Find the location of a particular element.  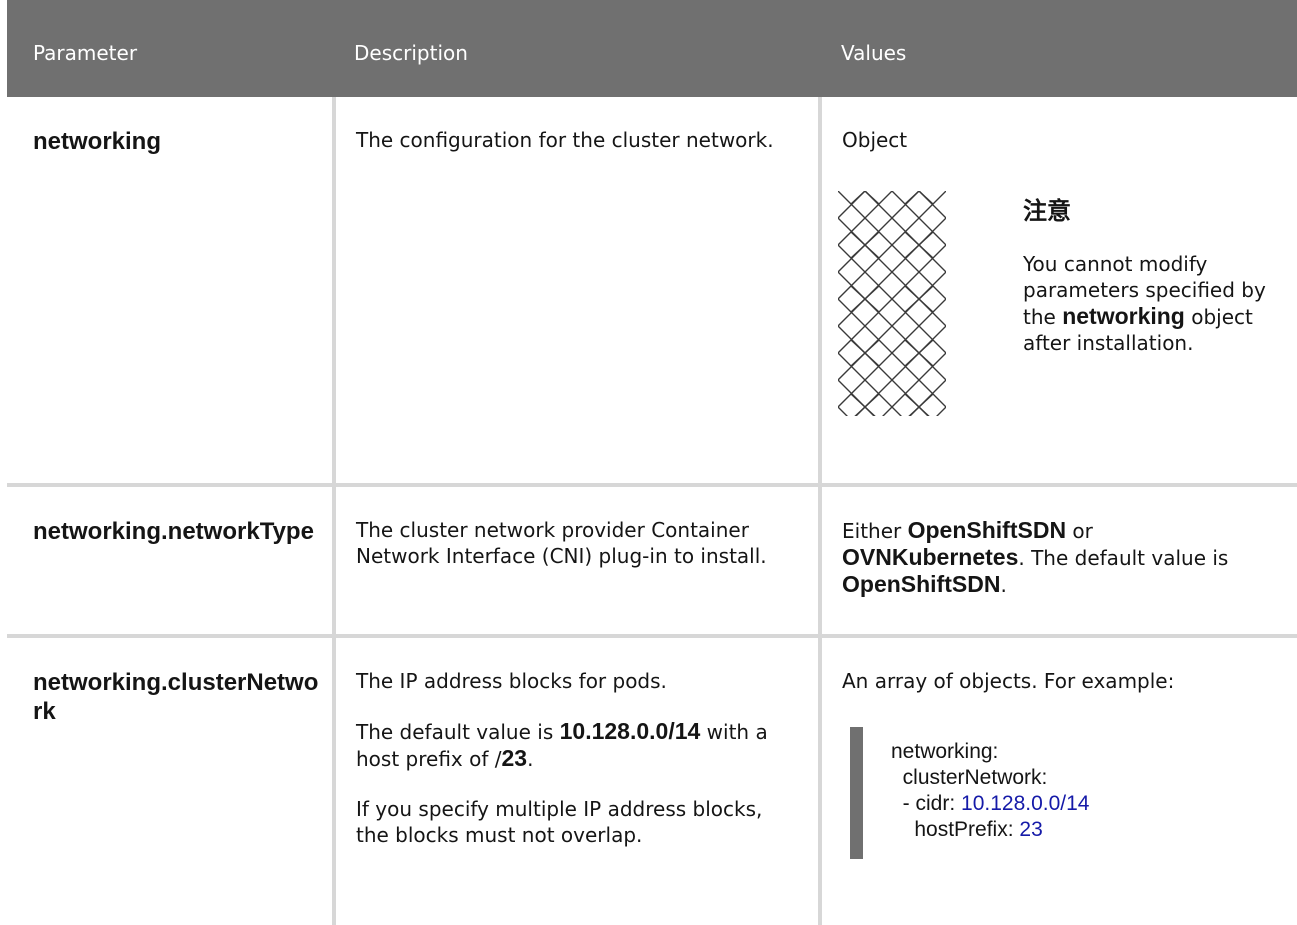

description-fragment: . is located at coordinates (530, 759).